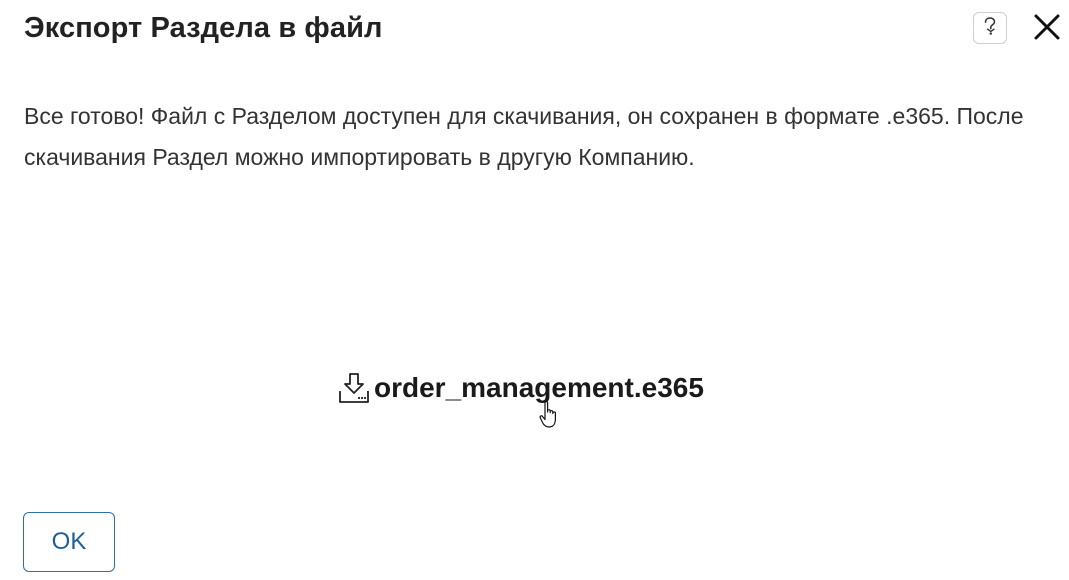  I want to click on close-icon, so click(1047, 29).